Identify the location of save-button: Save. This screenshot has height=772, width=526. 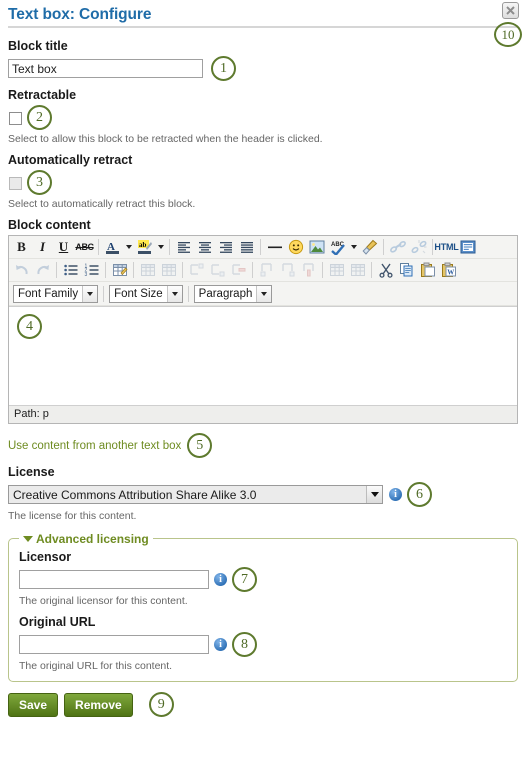
(33, 704).